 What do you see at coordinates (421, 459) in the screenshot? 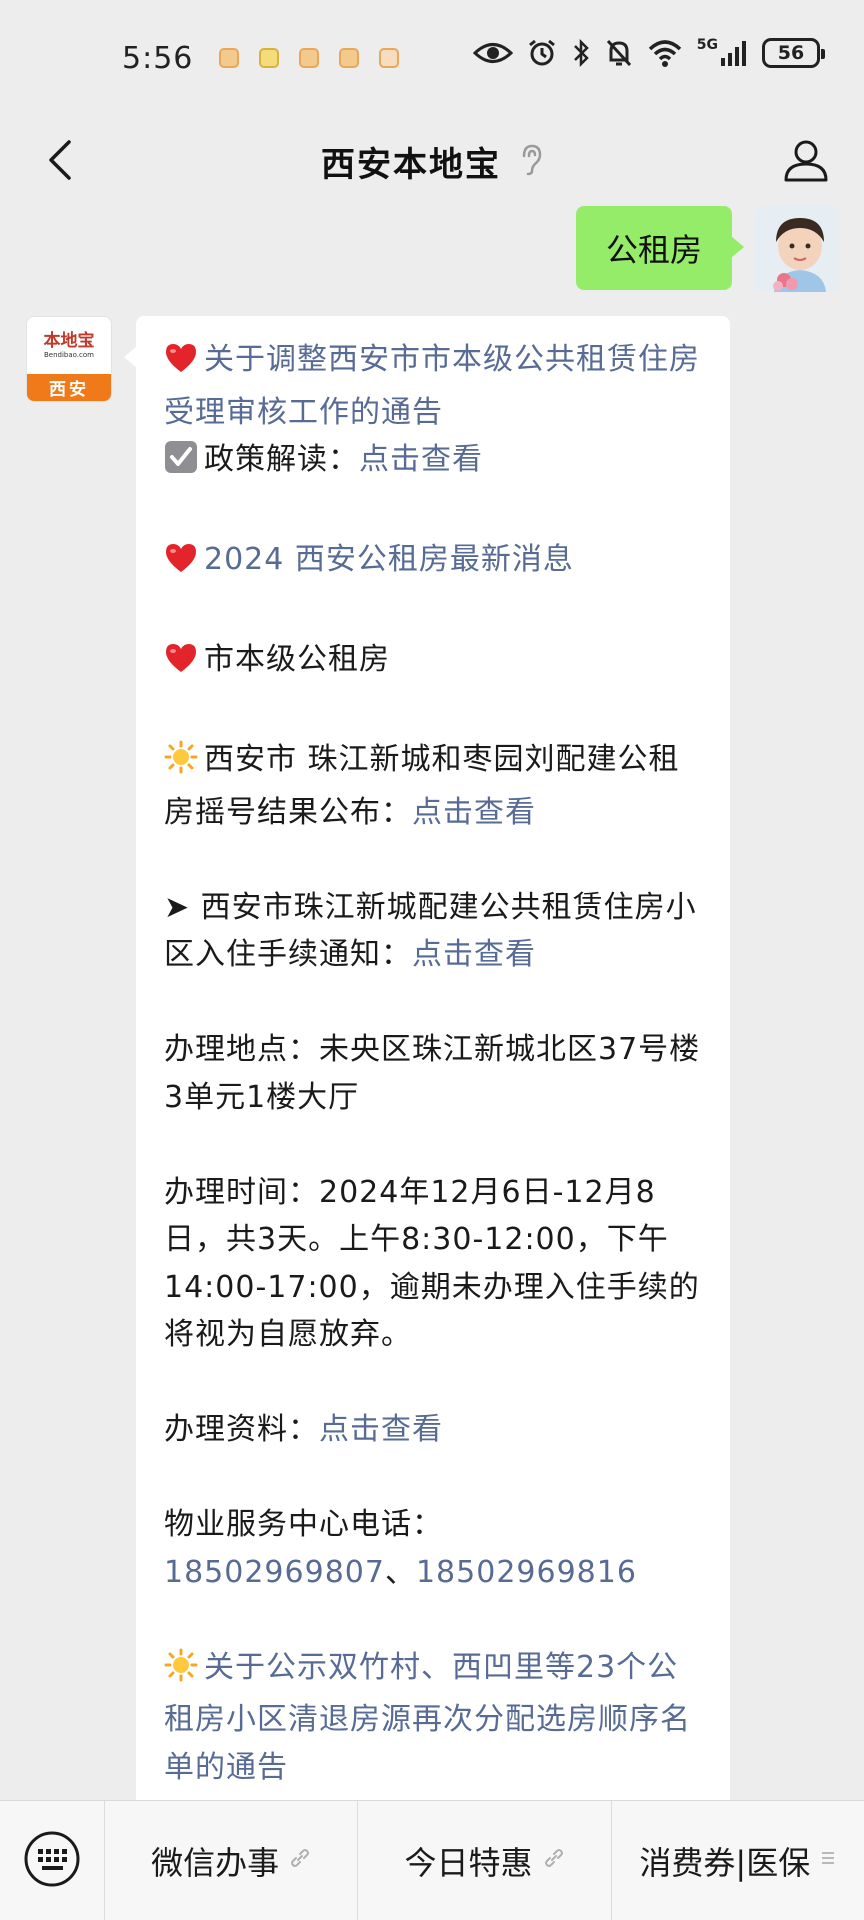
I see `policy-view-link: 点击查看` at bounding box center [421, 459].